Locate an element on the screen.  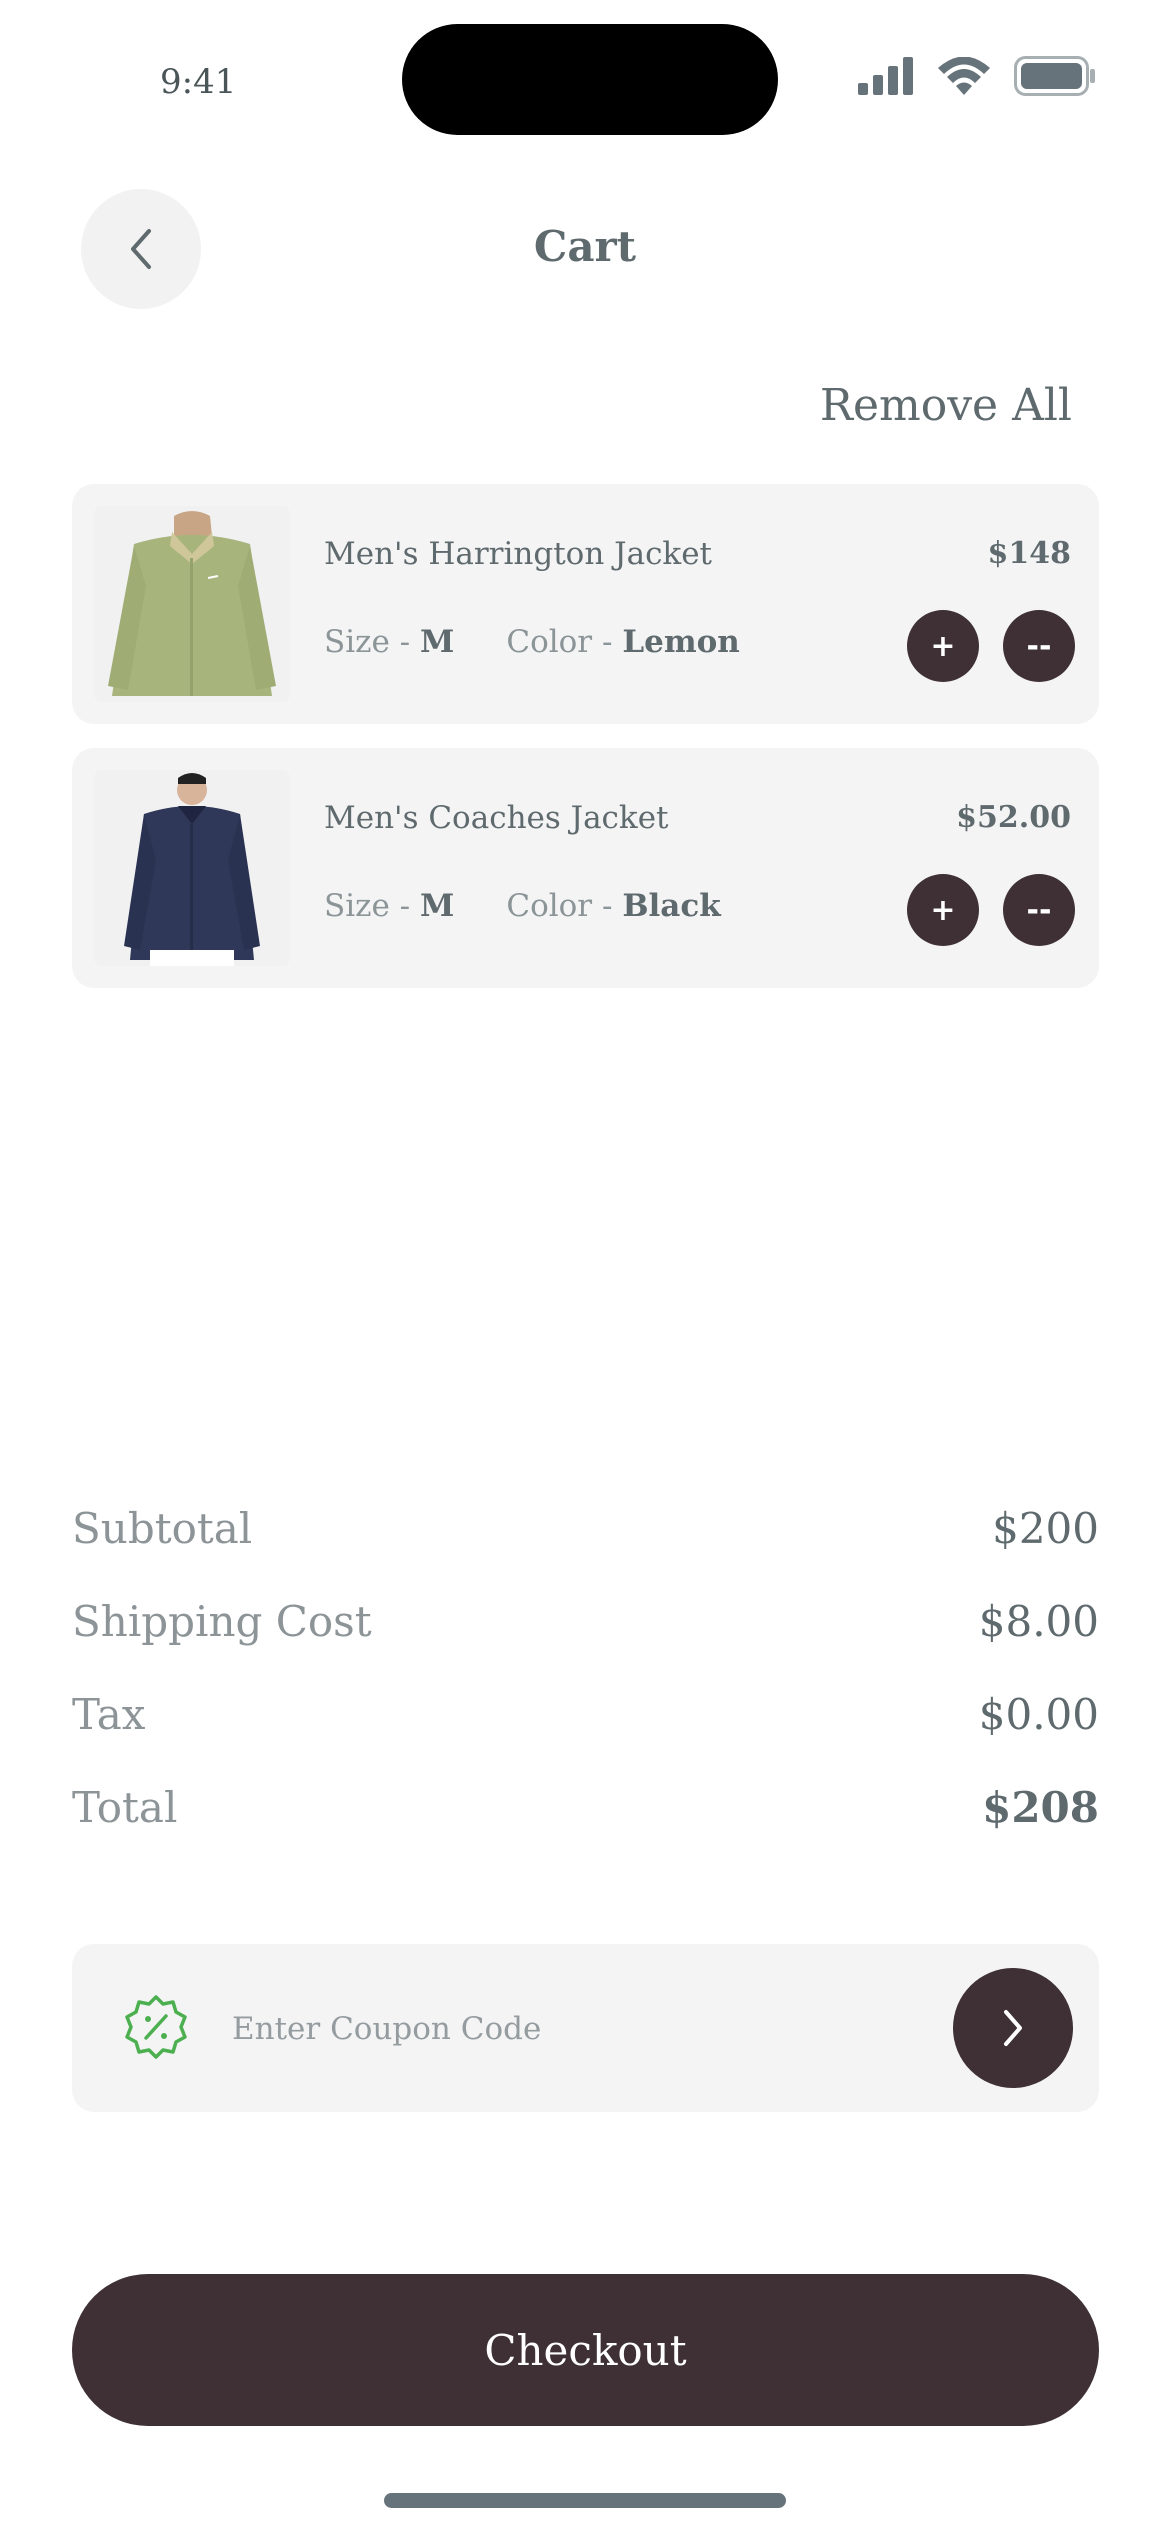
product-options: Size - M Color - Lemon is located at coordinates (532, 642).